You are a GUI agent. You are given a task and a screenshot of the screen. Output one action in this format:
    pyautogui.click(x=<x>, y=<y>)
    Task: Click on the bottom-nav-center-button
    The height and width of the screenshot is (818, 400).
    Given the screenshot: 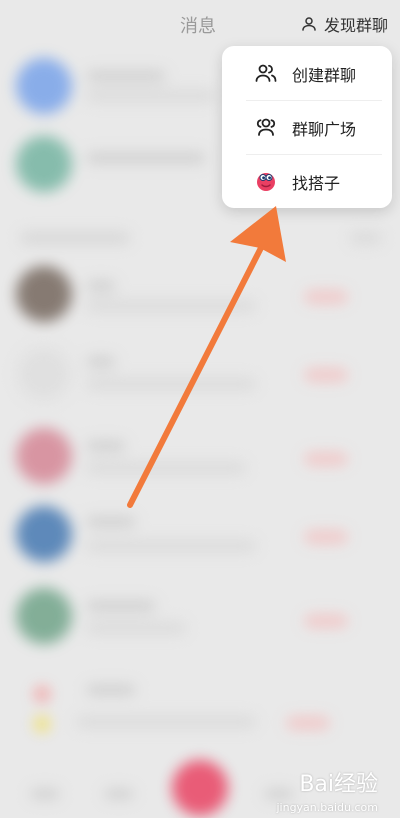 What is the action you would take?
    pyautogui.click(x=200, y=788)
    